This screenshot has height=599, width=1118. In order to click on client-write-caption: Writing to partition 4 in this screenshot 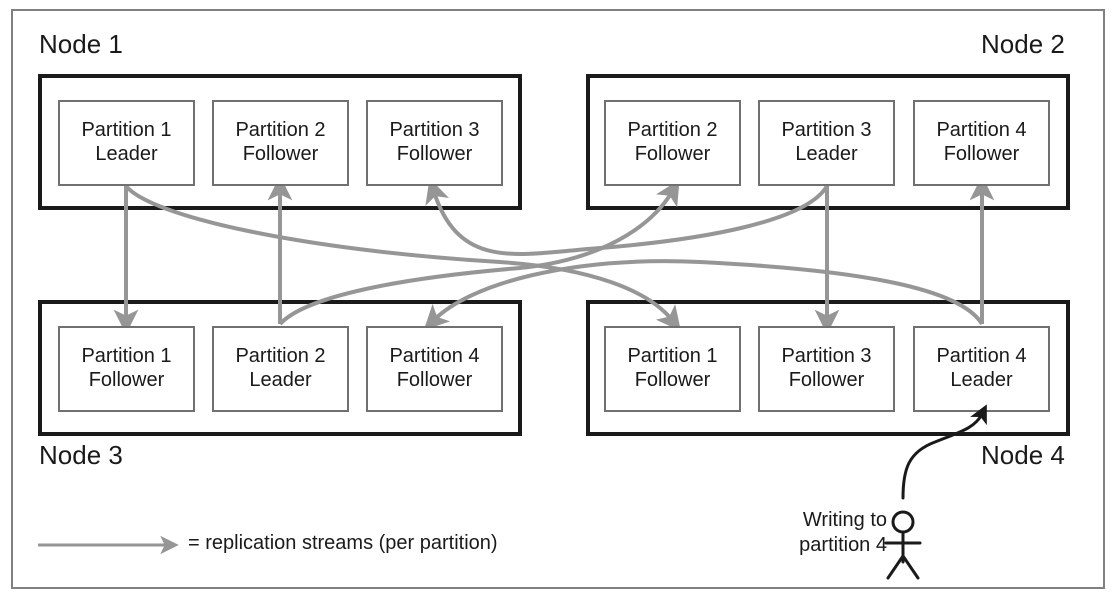, I will do `click(817, 533)`.